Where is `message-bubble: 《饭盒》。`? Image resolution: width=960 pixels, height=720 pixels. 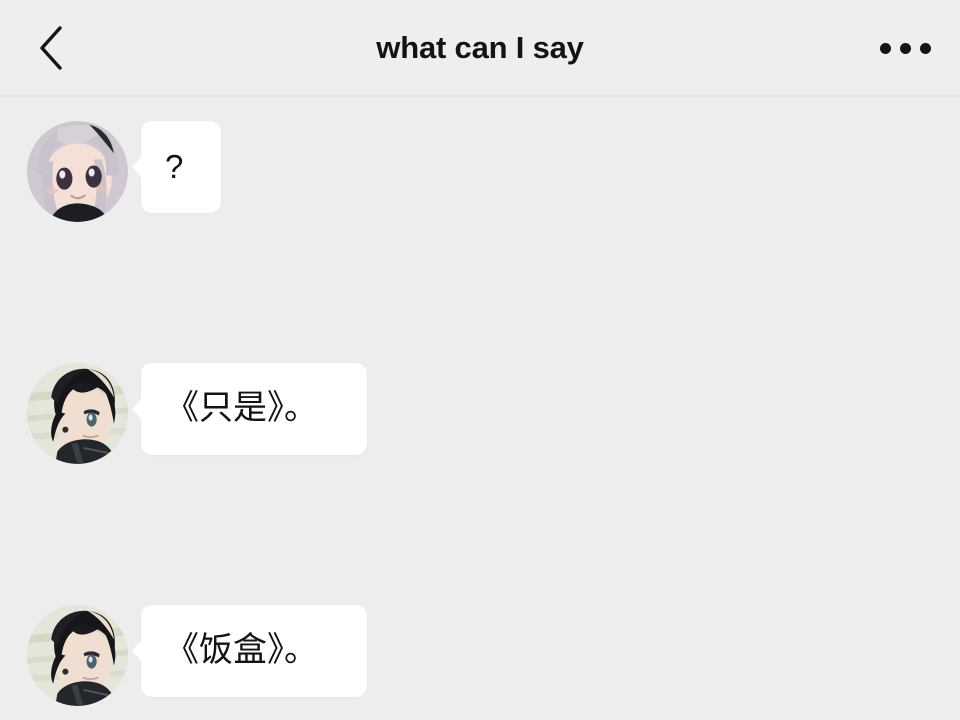 message-bubble: 《饭盒》。 is located at coordinates (254, 651).